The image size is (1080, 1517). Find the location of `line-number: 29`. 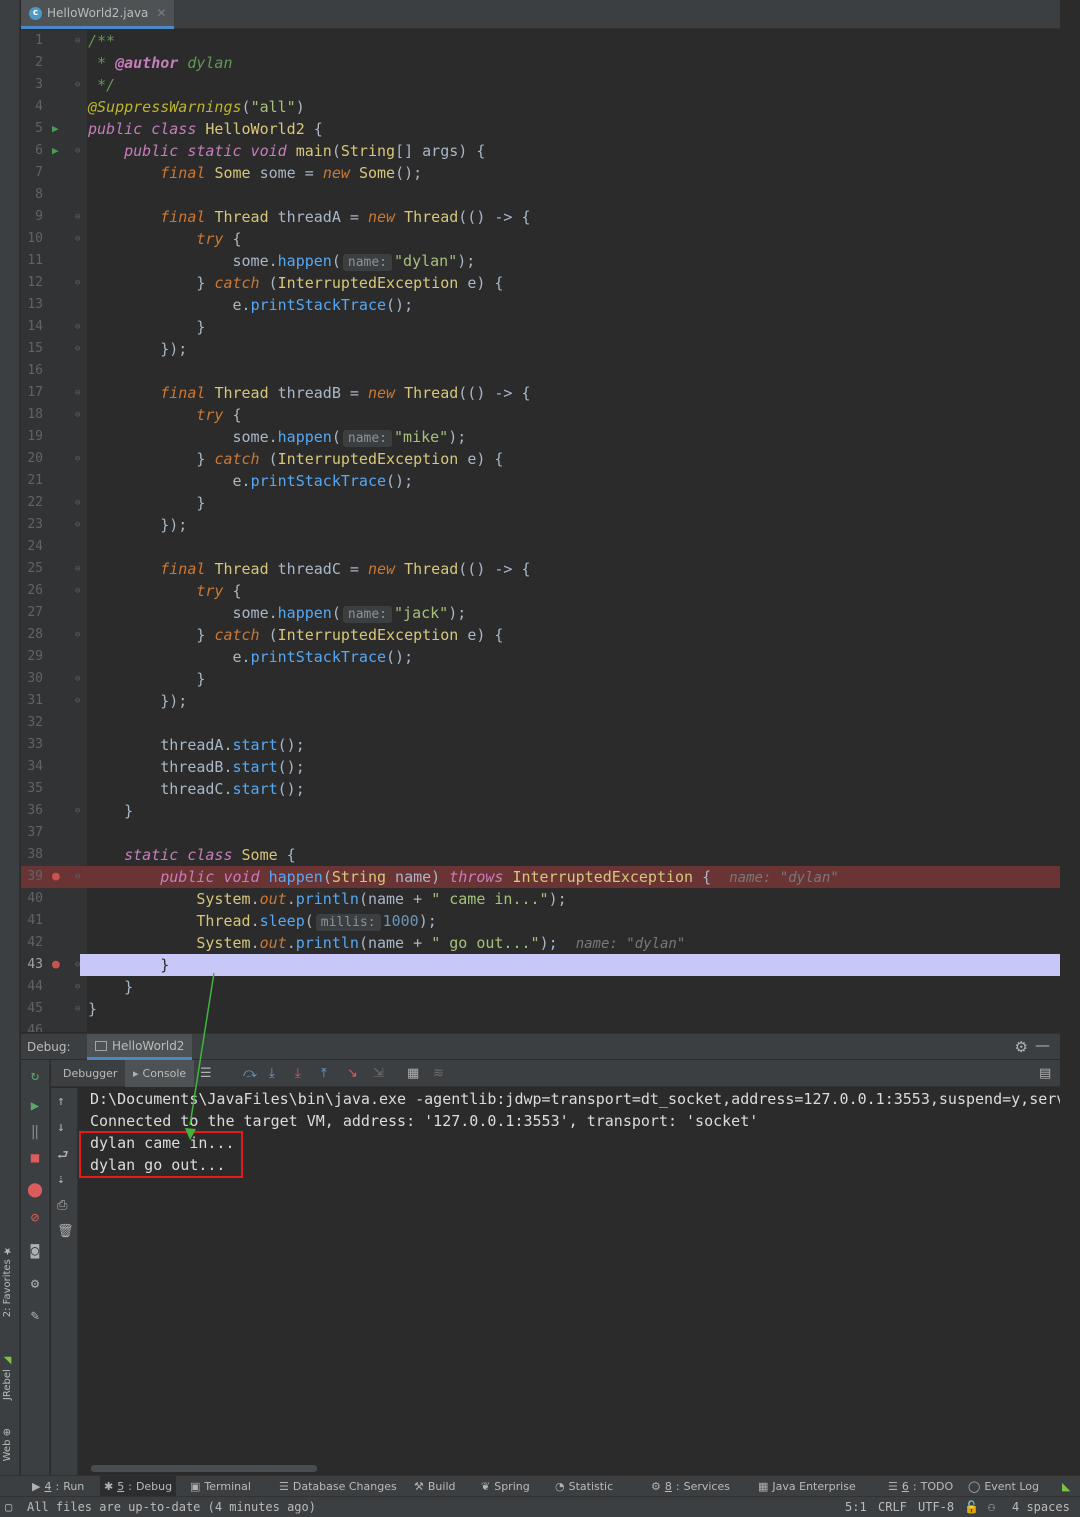

line-number: 29 is located at coordinates (35, 656).